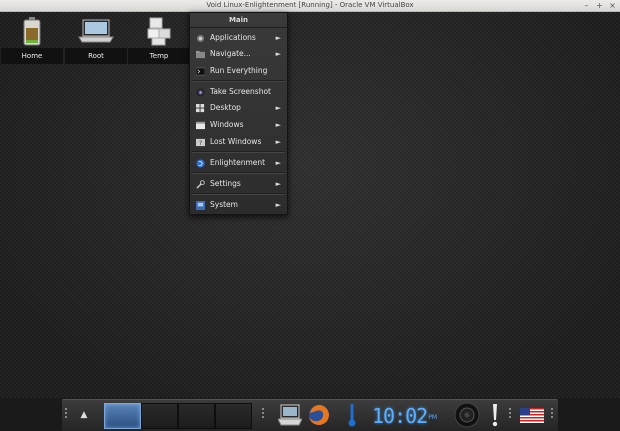 The height and width of the screenshot is (431, 620). What do you see at coordinates (290, 415) in the screenshot?
I see `file-manager-icon` at bounding box center [290, 415].